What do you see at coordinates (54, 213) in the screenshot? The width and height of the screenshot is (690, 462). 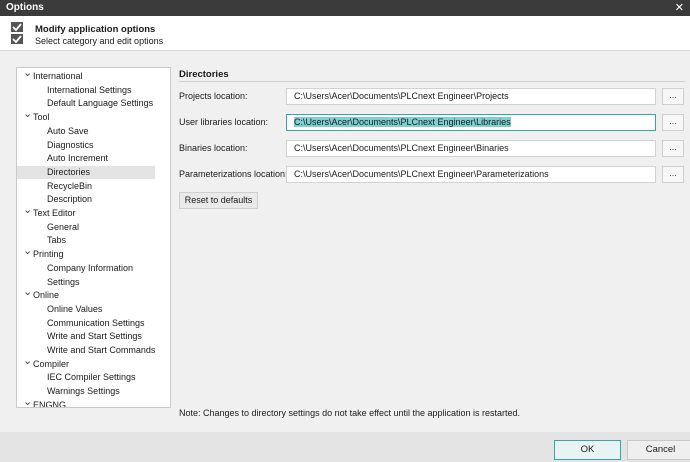 I see `tree-item-label: Text Editor` at bounding box center [54, 213].